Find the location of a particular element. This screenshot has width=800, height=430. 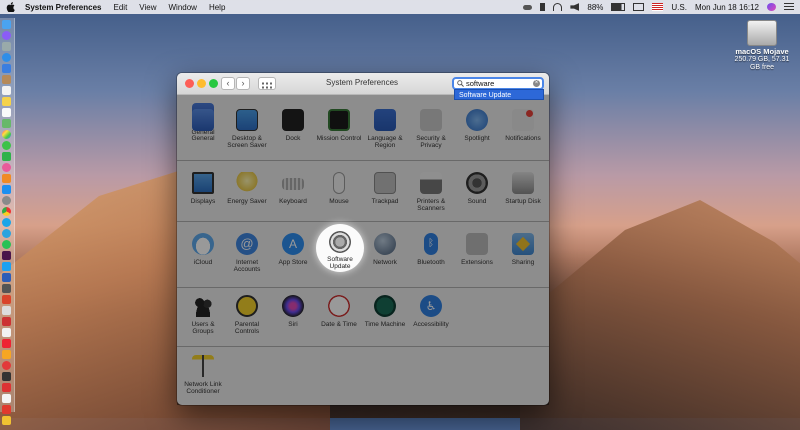

reminders-icon is located at coordinates (6, 112).